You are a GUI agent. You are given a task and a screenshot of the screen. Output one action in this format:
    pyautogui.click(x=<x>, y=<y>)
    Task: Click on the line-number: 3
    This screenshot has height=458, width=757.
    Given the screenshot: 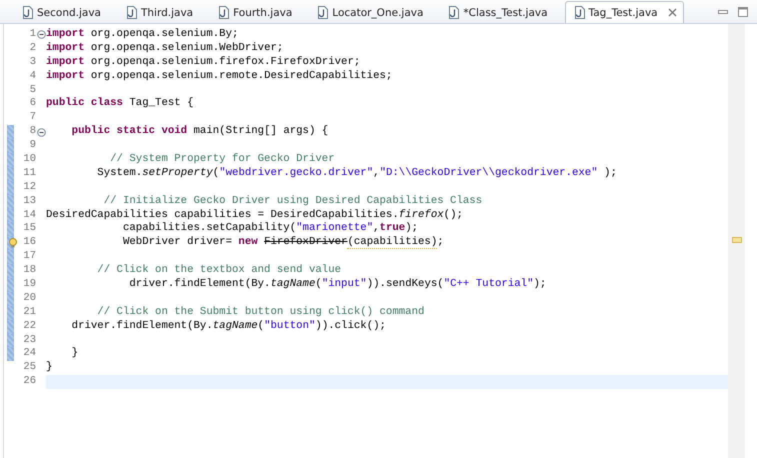 What is the action you would take?
    pyautogui.click(x=32, y=63)
    